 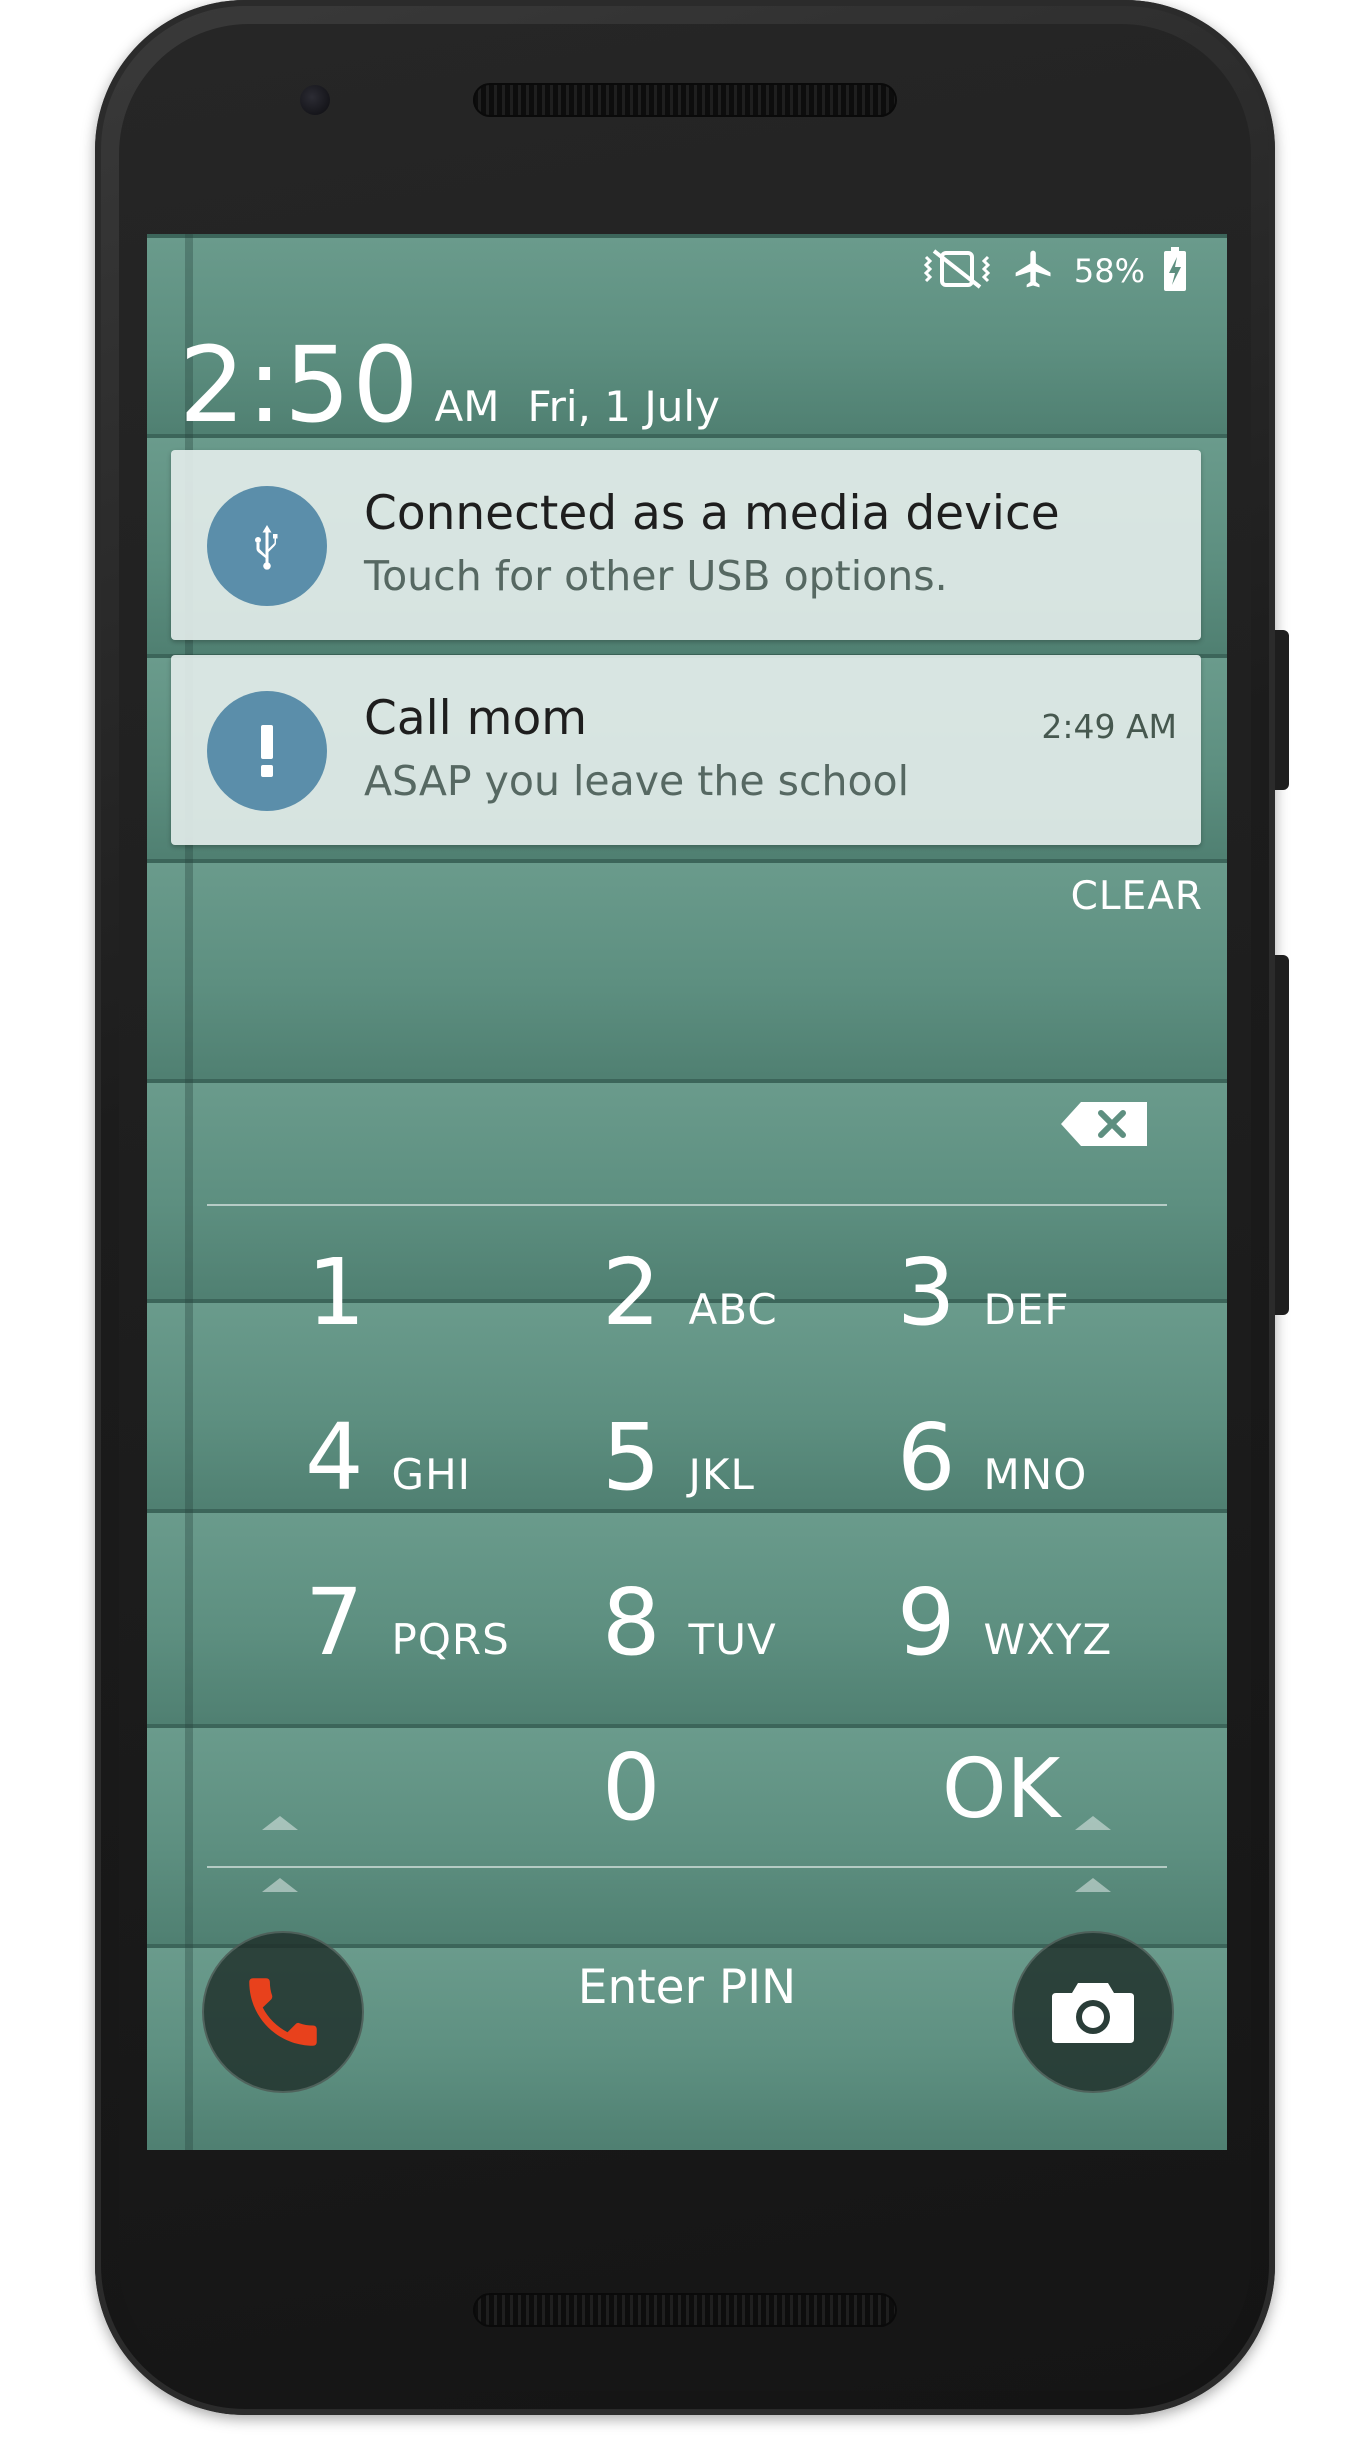 What do you see at coordinates (656, 576) in the screenshot?
I see `notification-text: Touch for other USB options.` at bounding box center [656, 576].